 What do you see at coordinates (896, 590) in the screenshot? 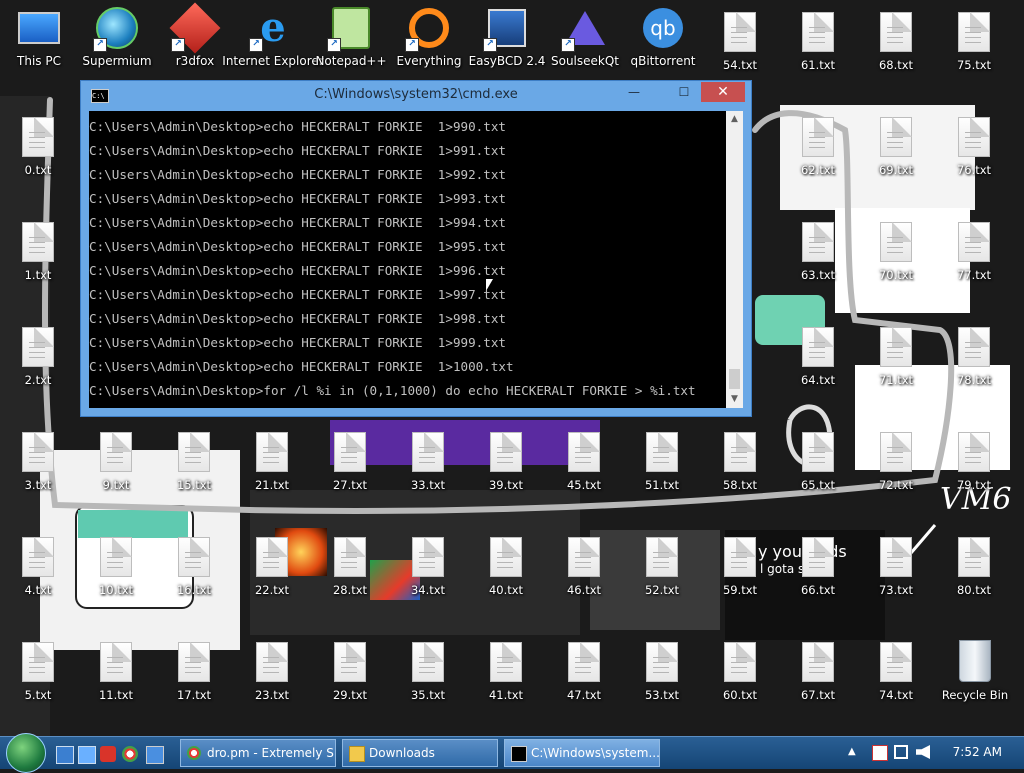
I see `txt-file-label: 73.txt` at bounding box center [896, 590].